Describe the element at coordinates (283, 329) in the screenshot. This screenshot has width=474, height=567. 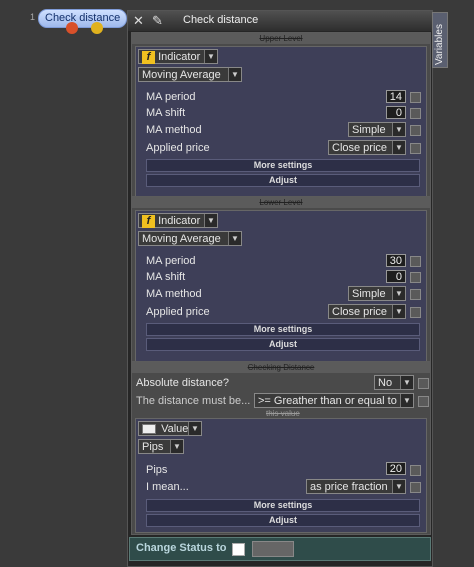
I see `lower-more-settings-button: More settings` at that location.